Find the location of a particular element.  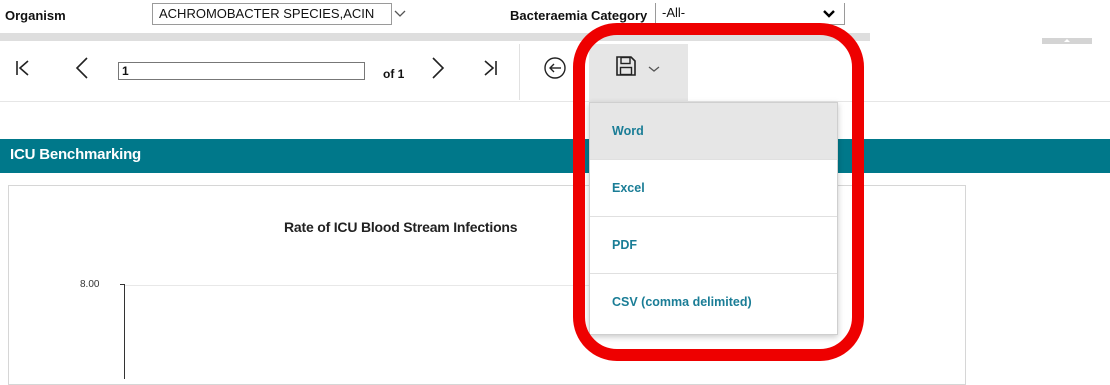

report-title: ICU Benchmarking is located at coordinates (75, 154).